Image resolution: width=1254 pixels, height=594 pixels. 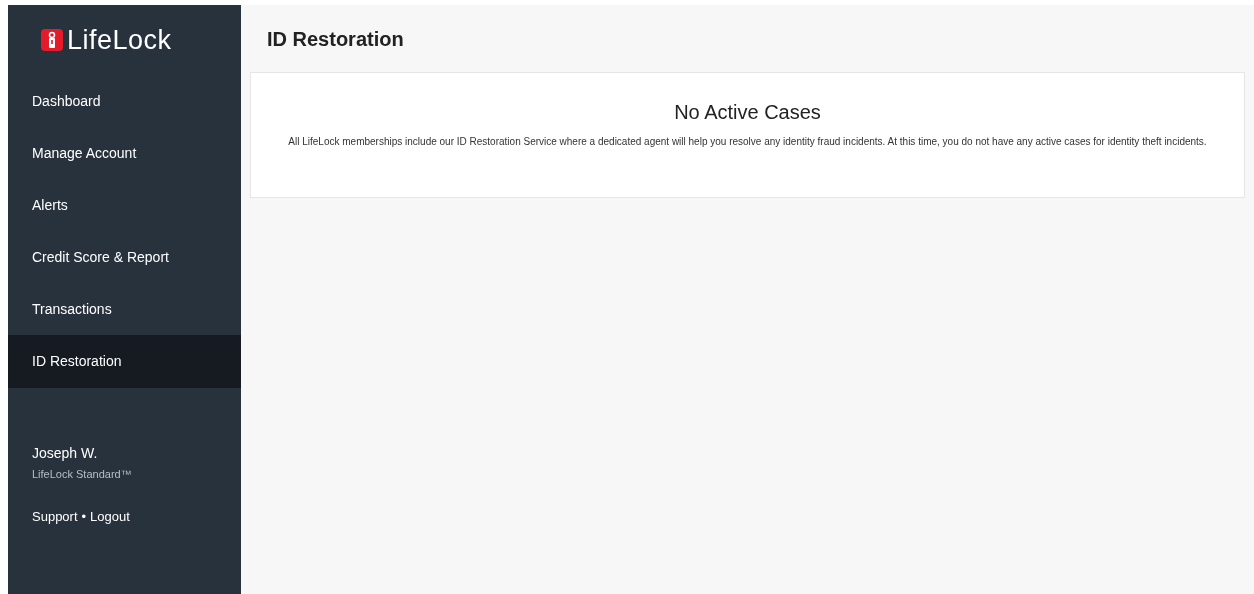 I want to click on plan-name: LifeLock Standard™, so click(x=82, y=474).